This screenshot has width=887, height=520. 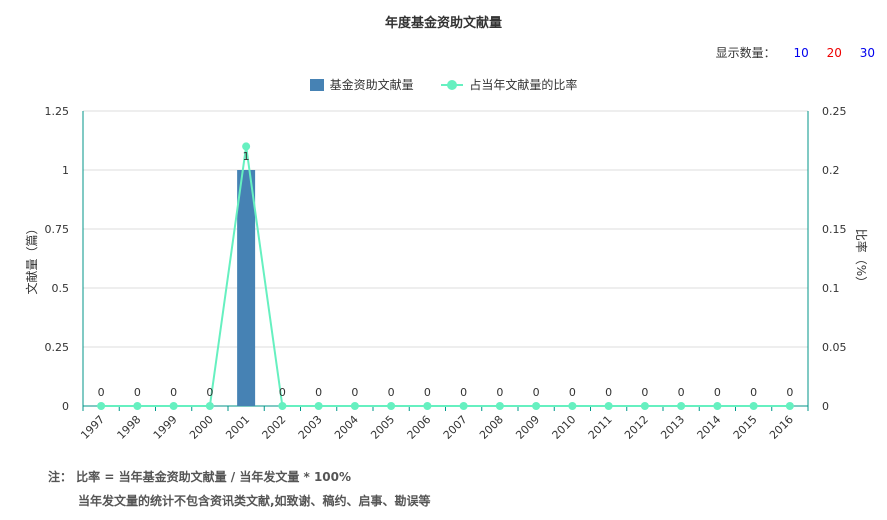 I want to click on x-tick-label: 2004, so click(x=346, y=427).